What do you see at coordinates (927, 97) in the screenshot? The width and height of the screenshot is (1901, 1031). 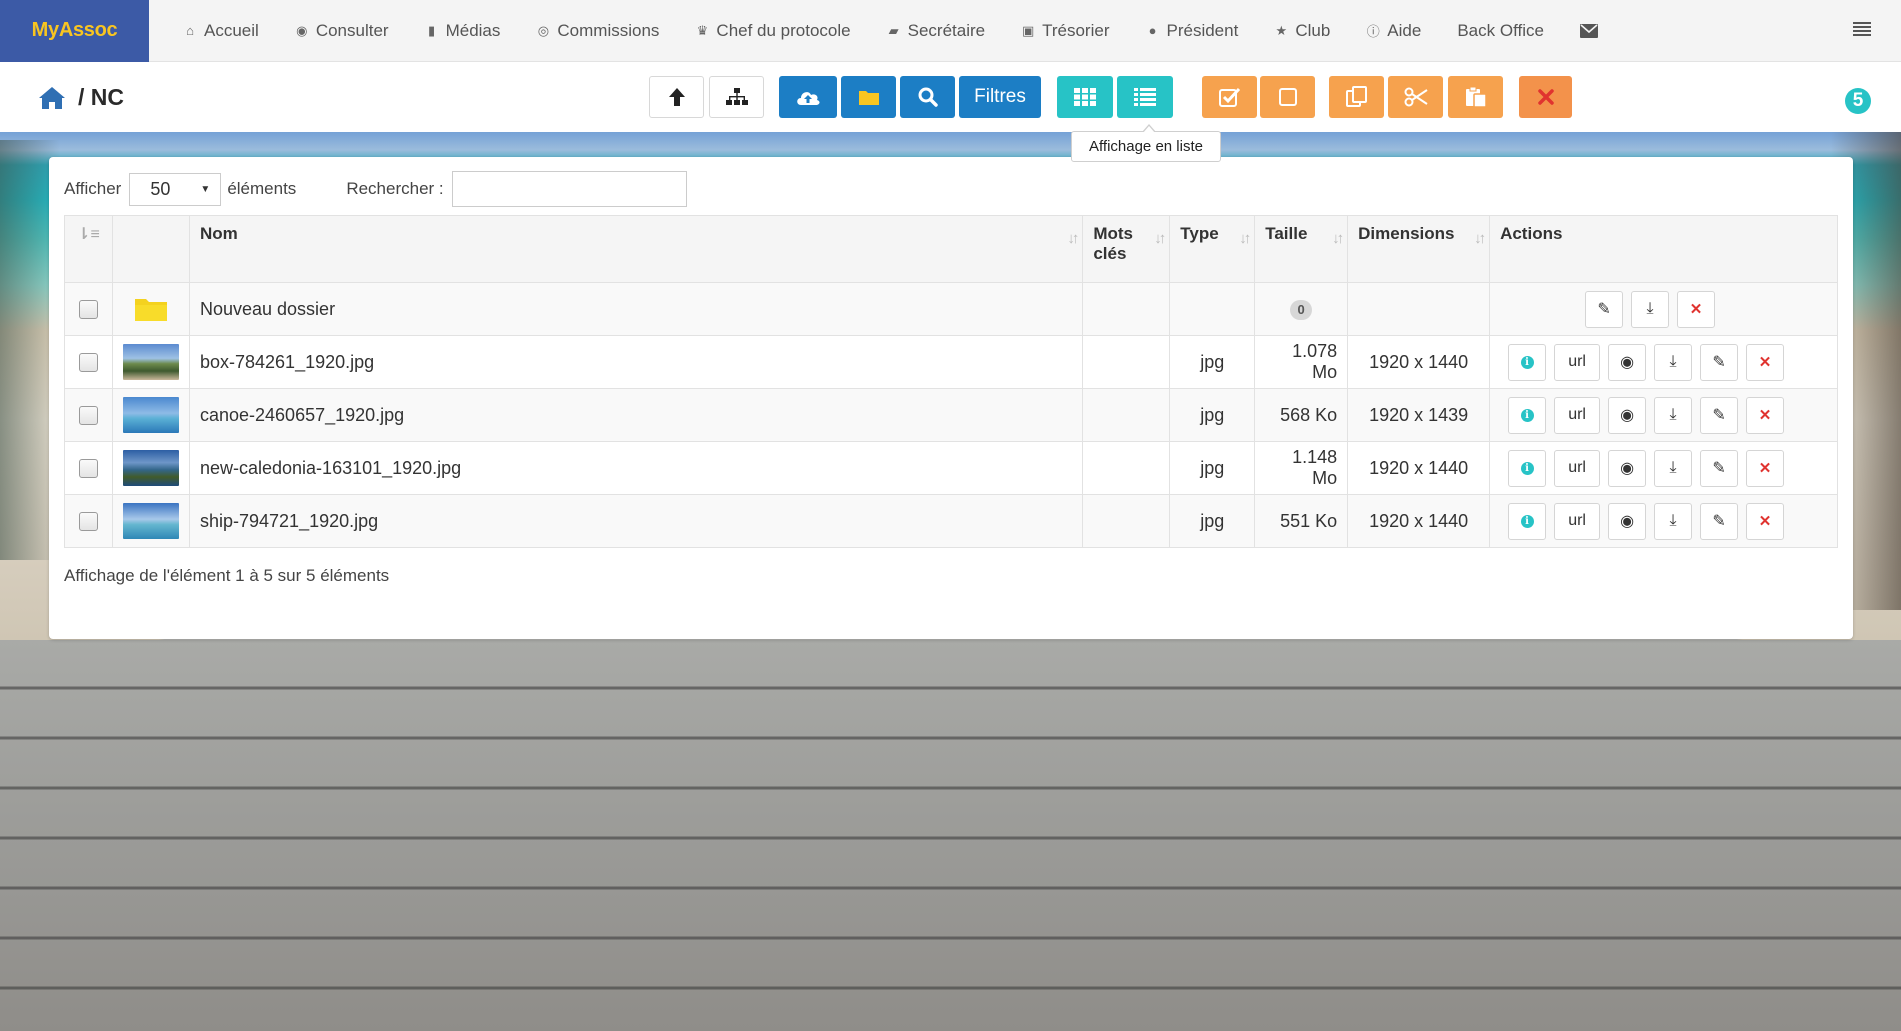 I see `search-button` at bounding box center [927, 97].